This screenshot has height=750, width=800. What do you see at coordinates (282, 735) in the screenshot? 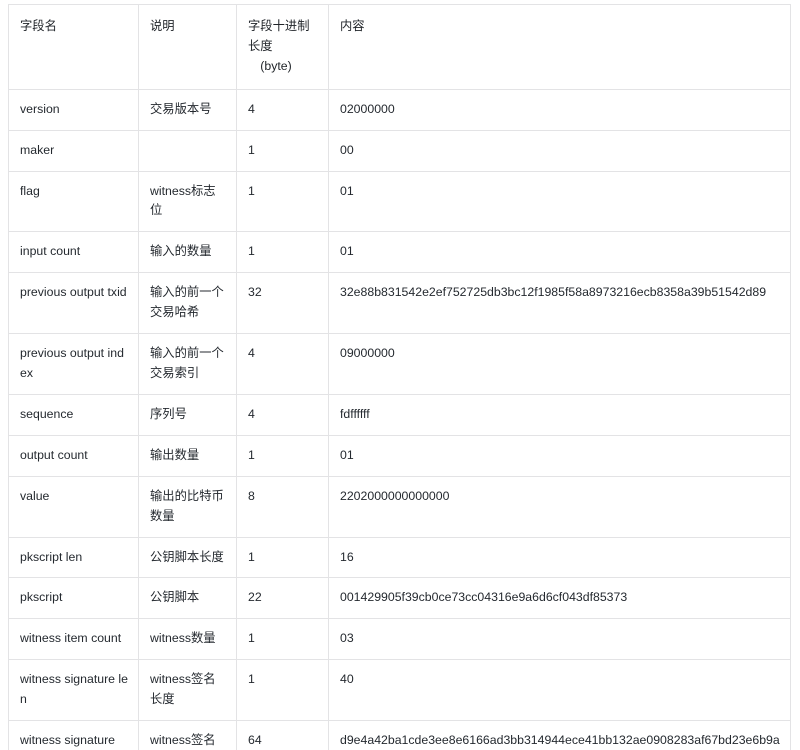
I see `field-length-cell: 64` at bounding box center [282, 735].